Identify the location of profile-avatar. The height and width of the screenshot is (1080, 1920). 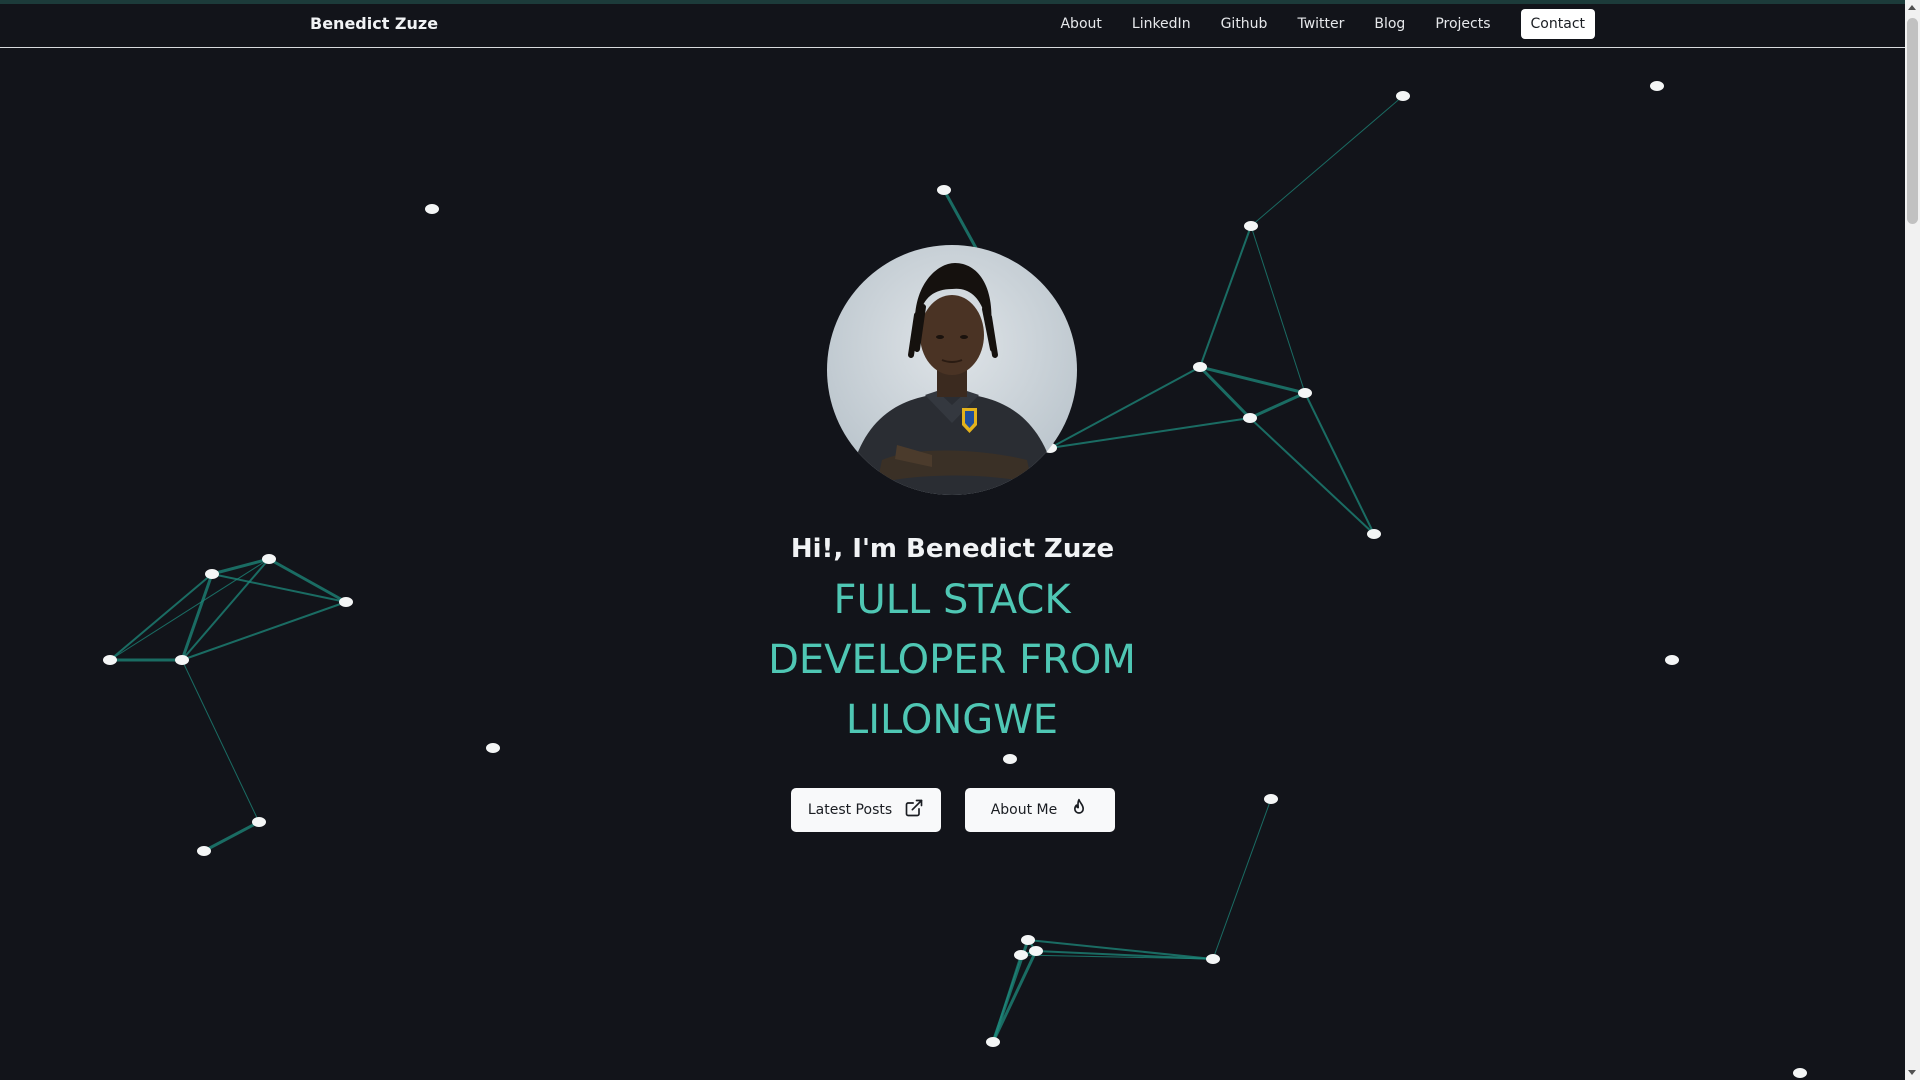
(952, 370).